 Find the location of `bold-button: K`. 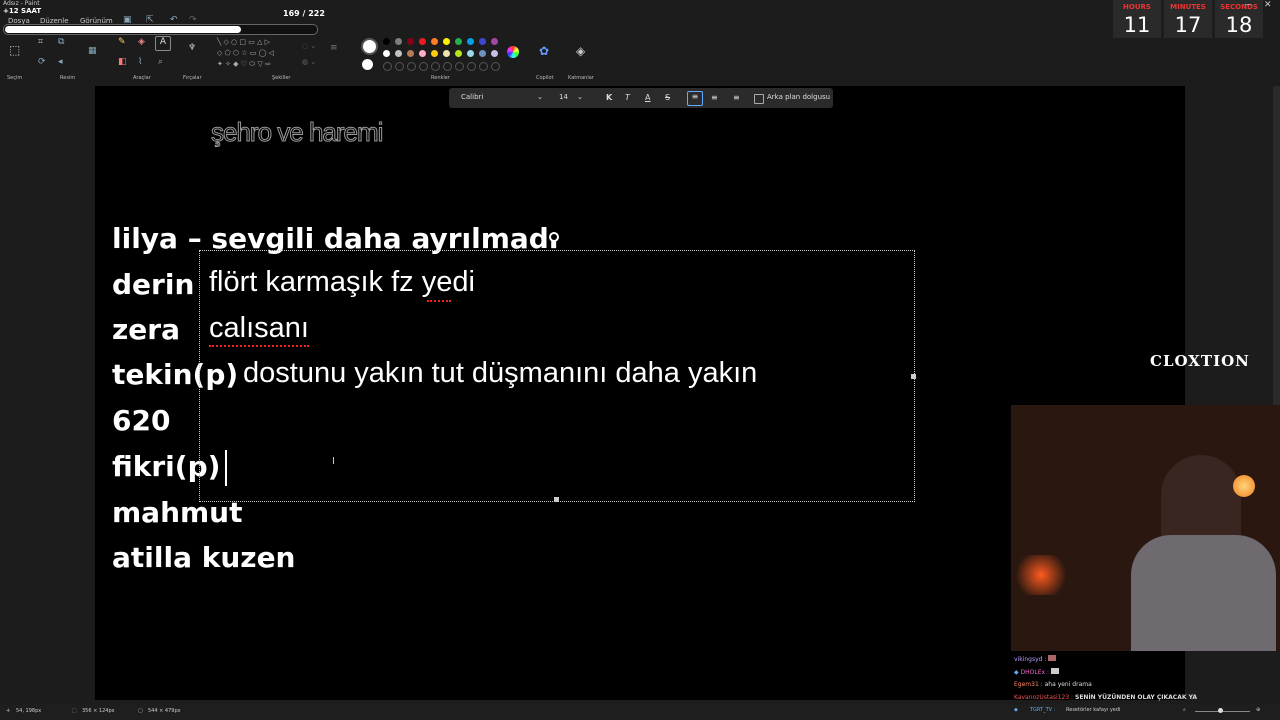

bold-button: K is located at coordinates (609, 97).